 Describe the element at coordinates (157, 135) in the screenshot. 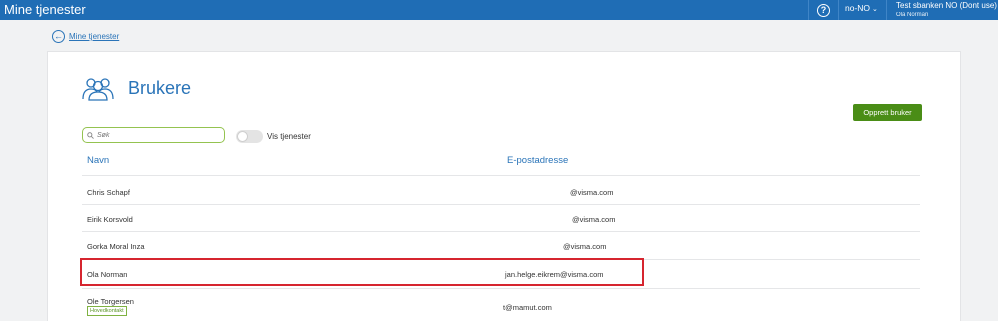

I see `search-input` at that location.